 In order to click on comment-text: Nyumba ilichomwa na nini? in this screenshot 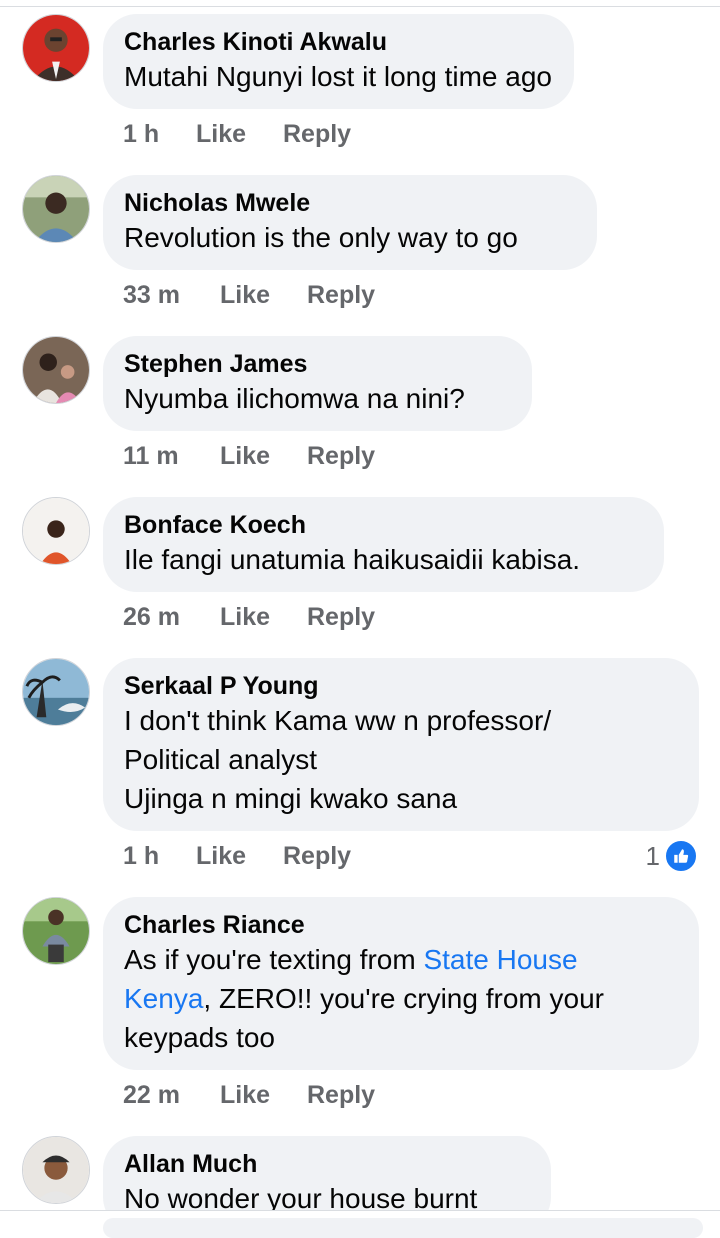, I will do `click(294, 398)`.